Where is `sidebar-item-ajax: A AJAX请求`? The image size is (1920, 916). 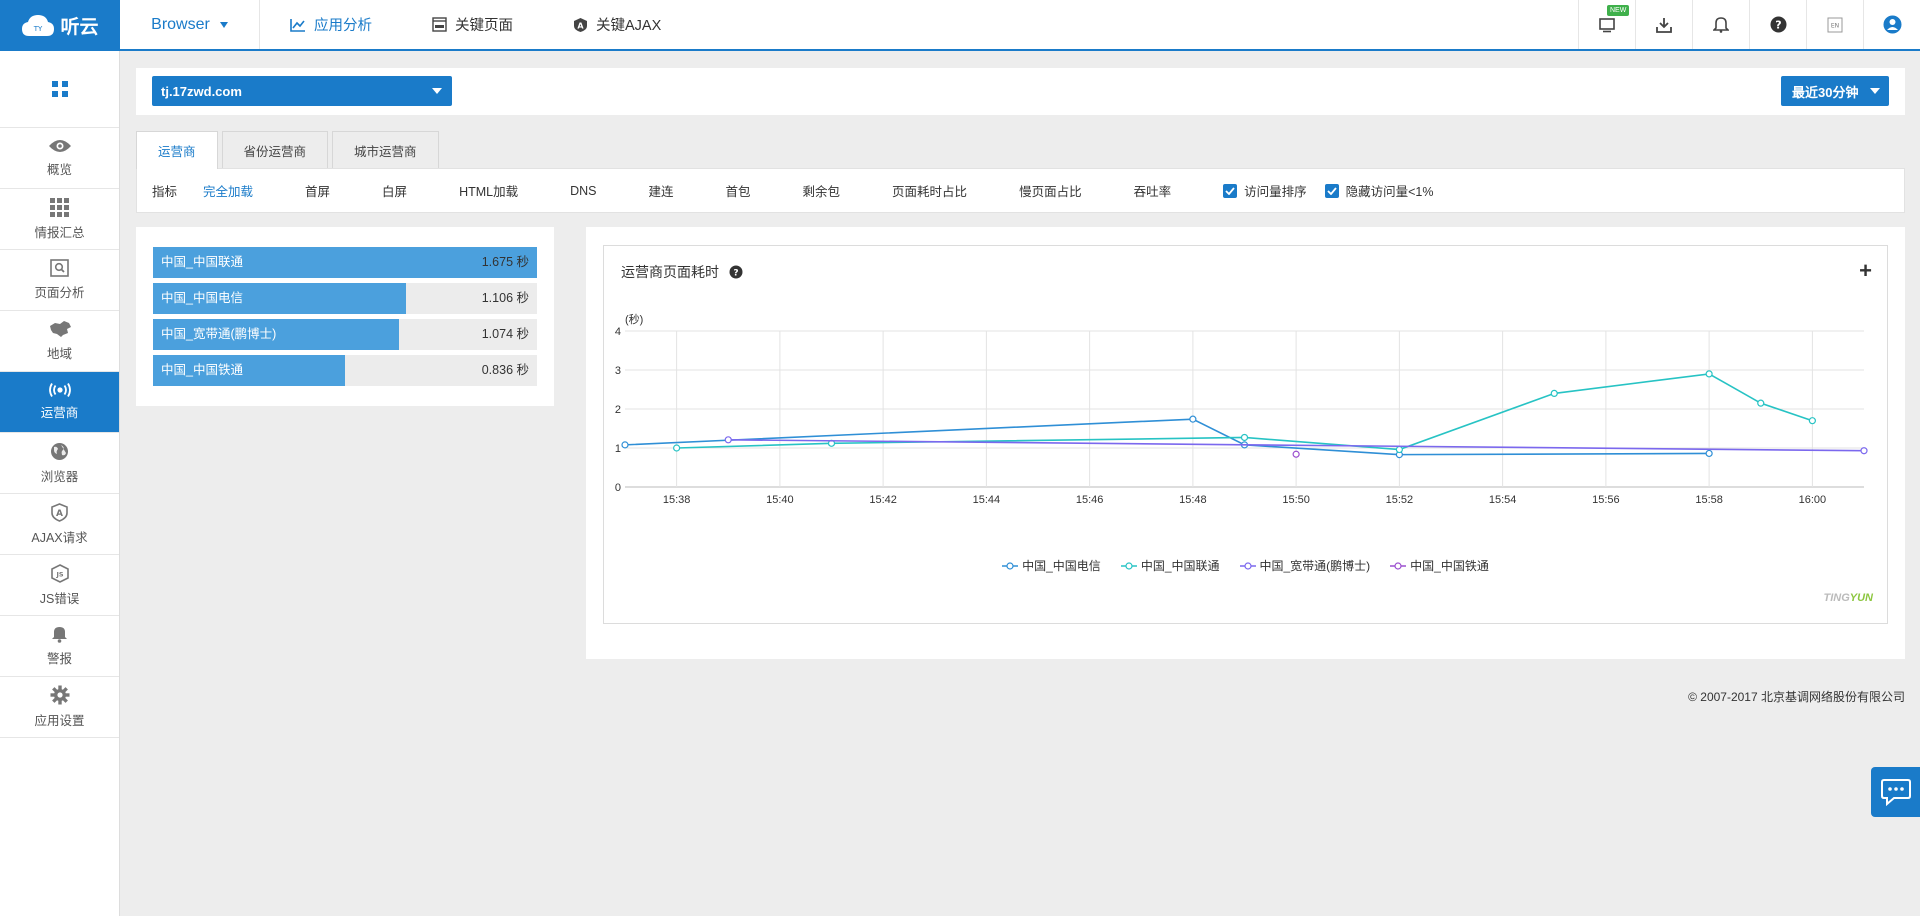
sidebar-item-ajax: A AJAX请求 is located at coordinates (59, 524).